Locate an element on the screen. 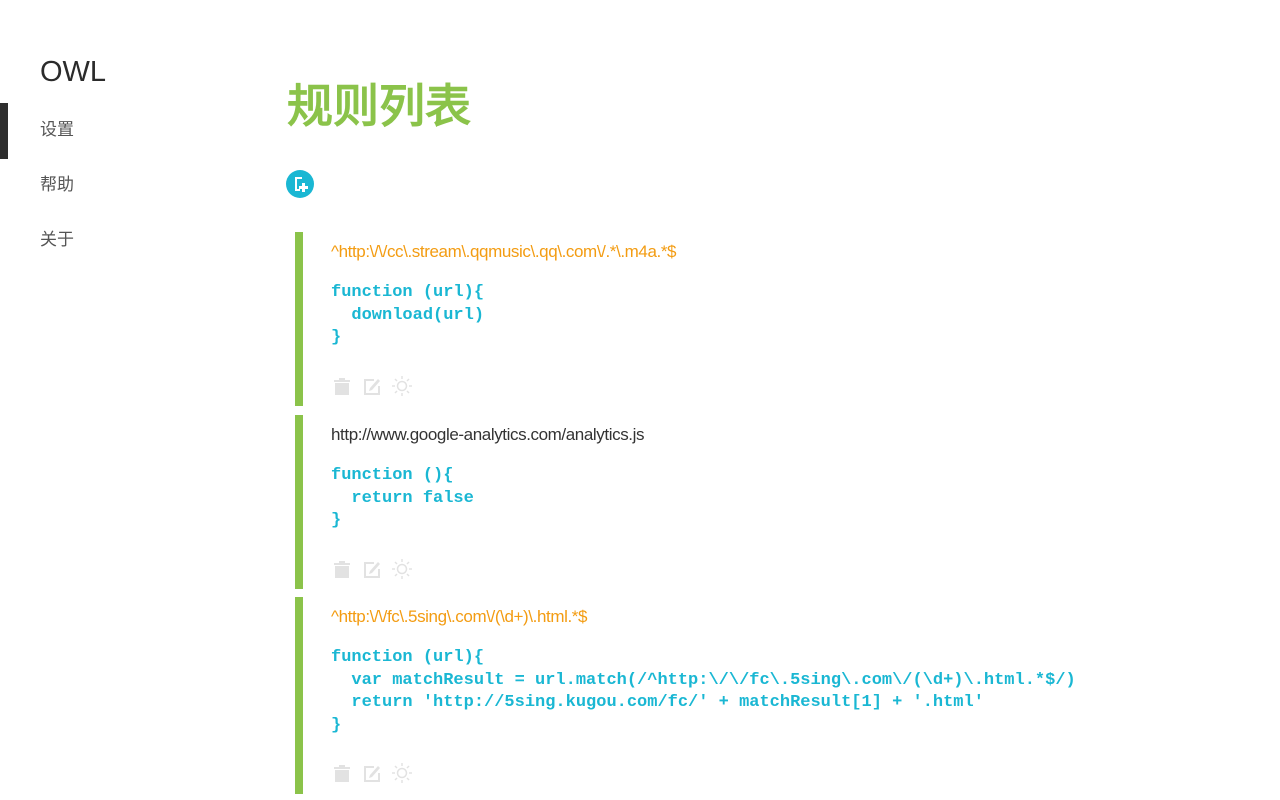  add-rule-button is located at coordinates (300, 184).